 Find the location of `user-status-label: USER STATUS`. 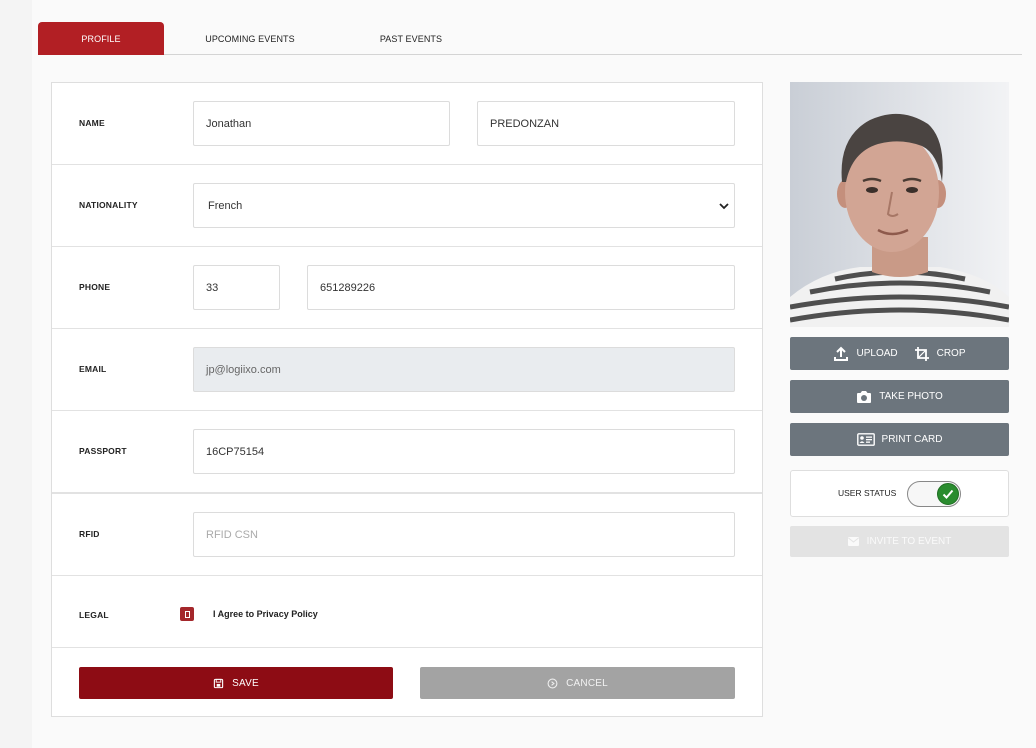

user-status-label: USER STATUS is located at coordinates (867, 493).